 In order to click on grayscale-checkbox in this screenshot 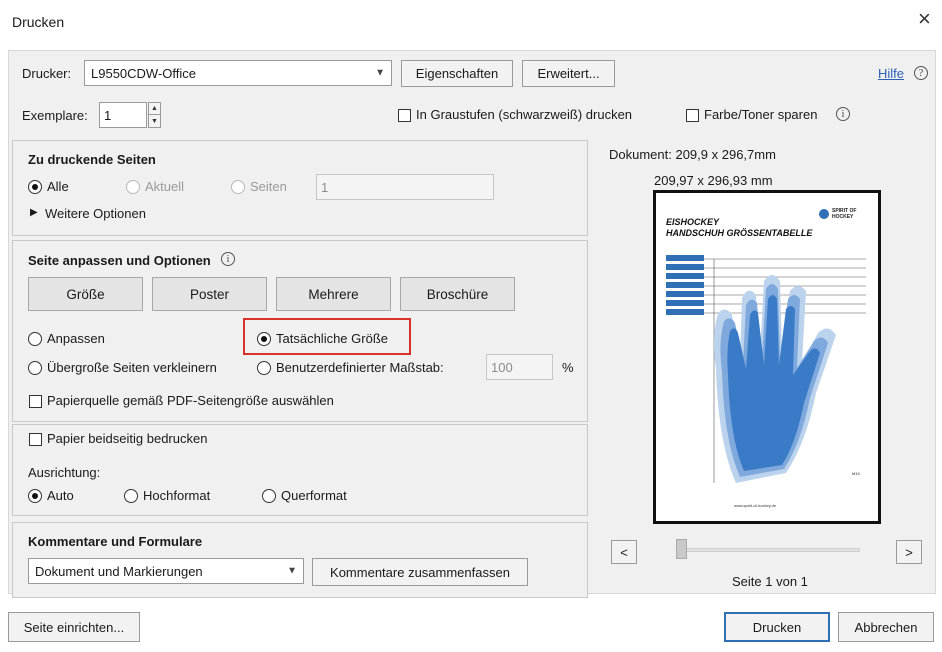, I will do `click(404, 115)`.